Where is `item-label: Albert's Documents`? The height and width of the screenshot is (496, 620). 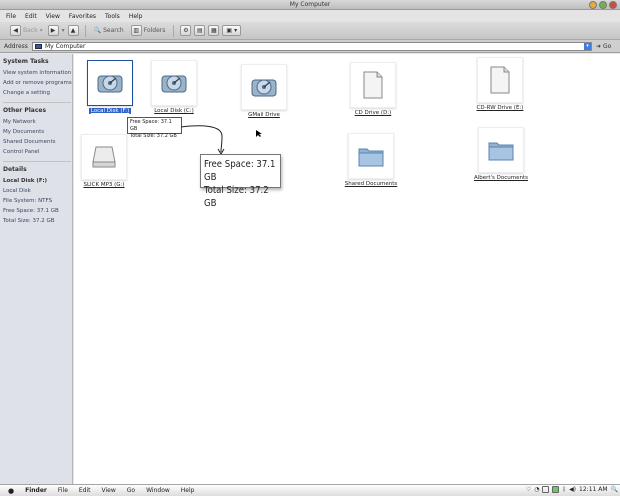
item-label: Albert's Documents is located at coordinates (501, 178).